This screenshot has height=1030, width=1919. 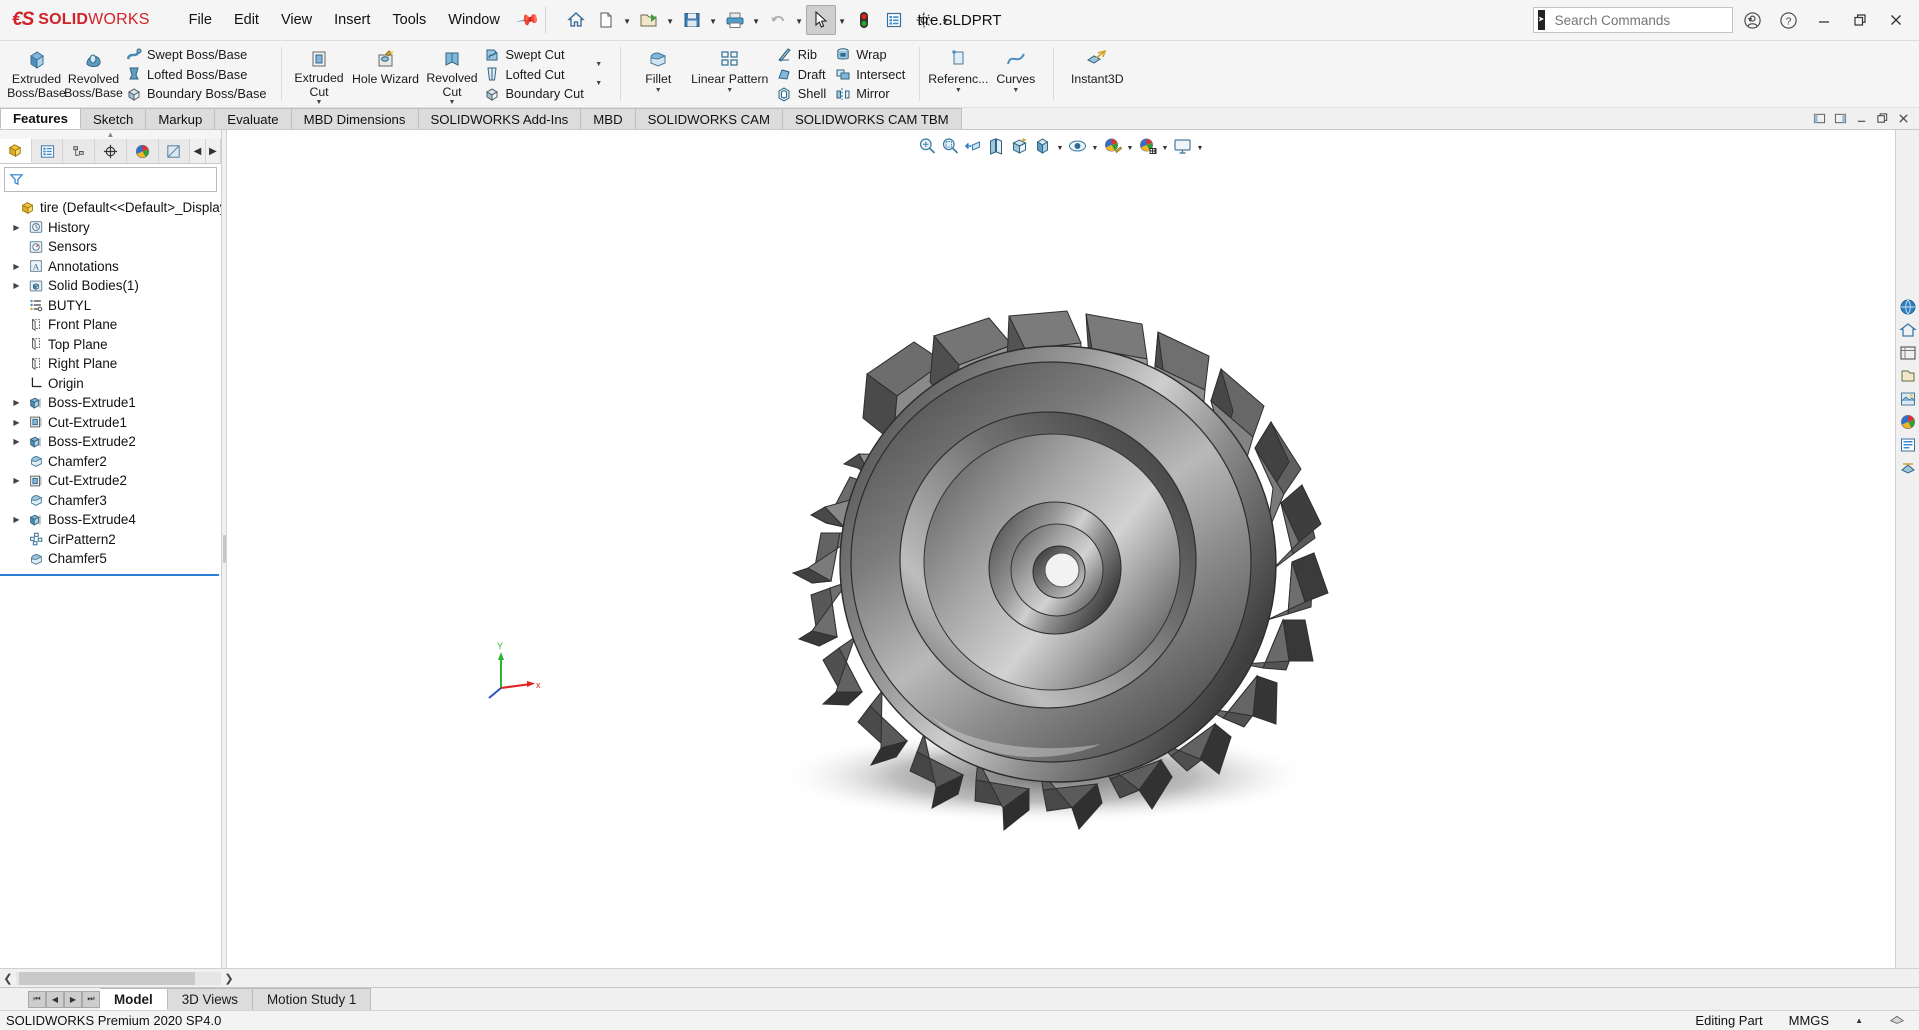 What do you see at coordinates (452, 74) in the screenshot?
I see `revolved-cut-button: Revolved Cut ▼` at bounding box center [452, 74].